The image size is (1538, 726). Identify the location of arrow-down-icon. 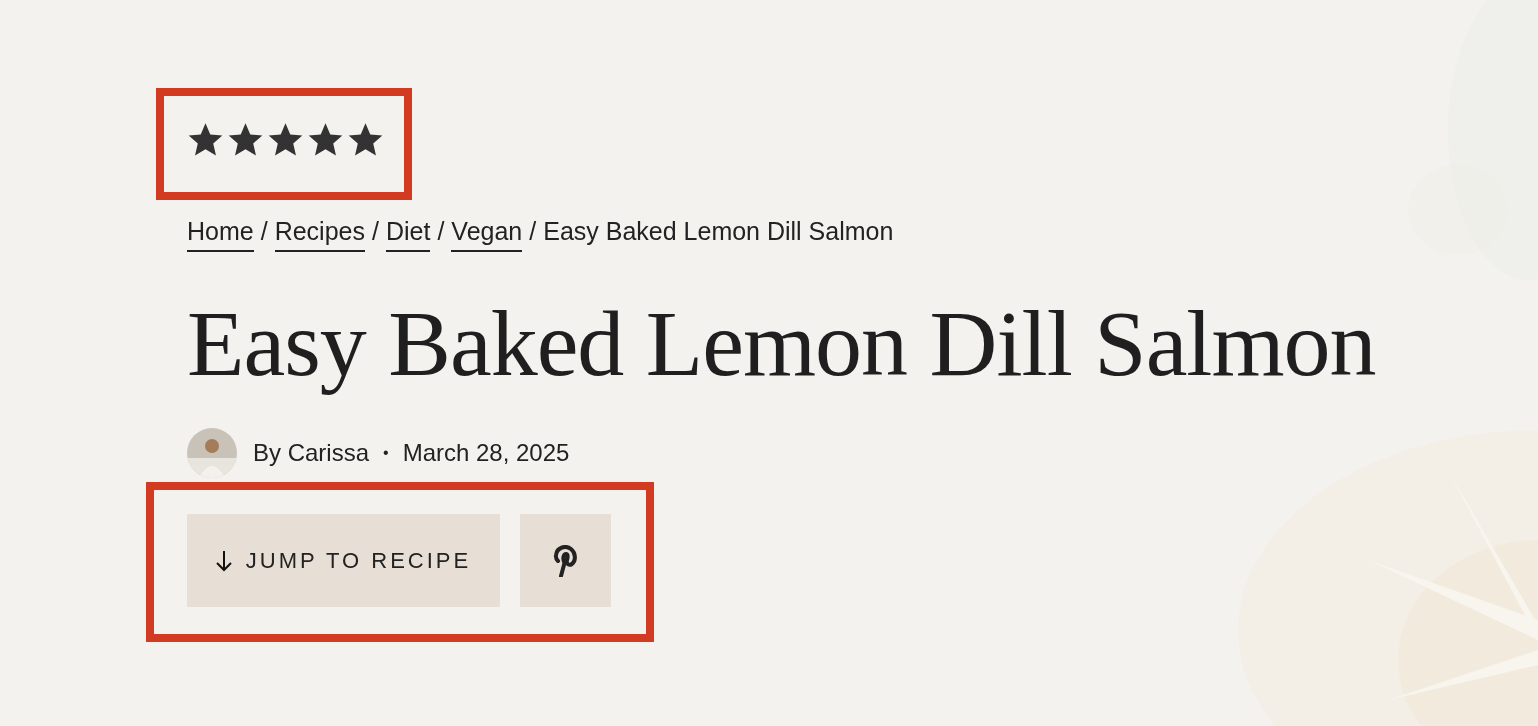
(223, 560).